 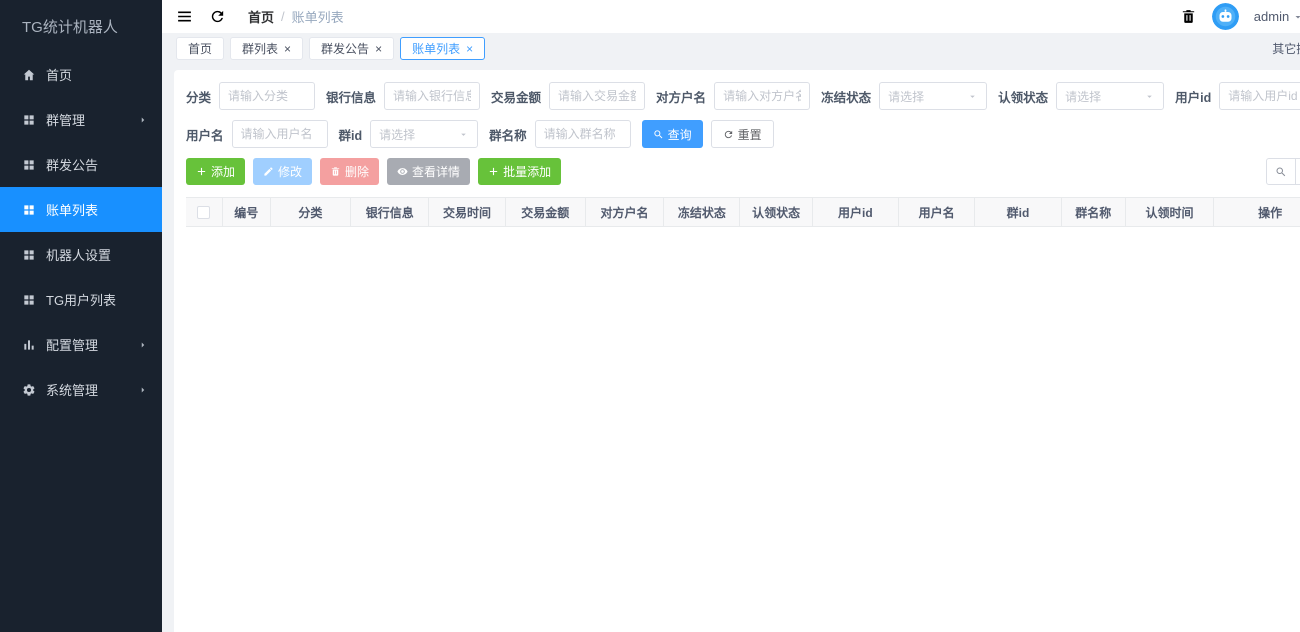 I want to click on filter-item-交易金额: 交易金额, so click(x=568, y=96).